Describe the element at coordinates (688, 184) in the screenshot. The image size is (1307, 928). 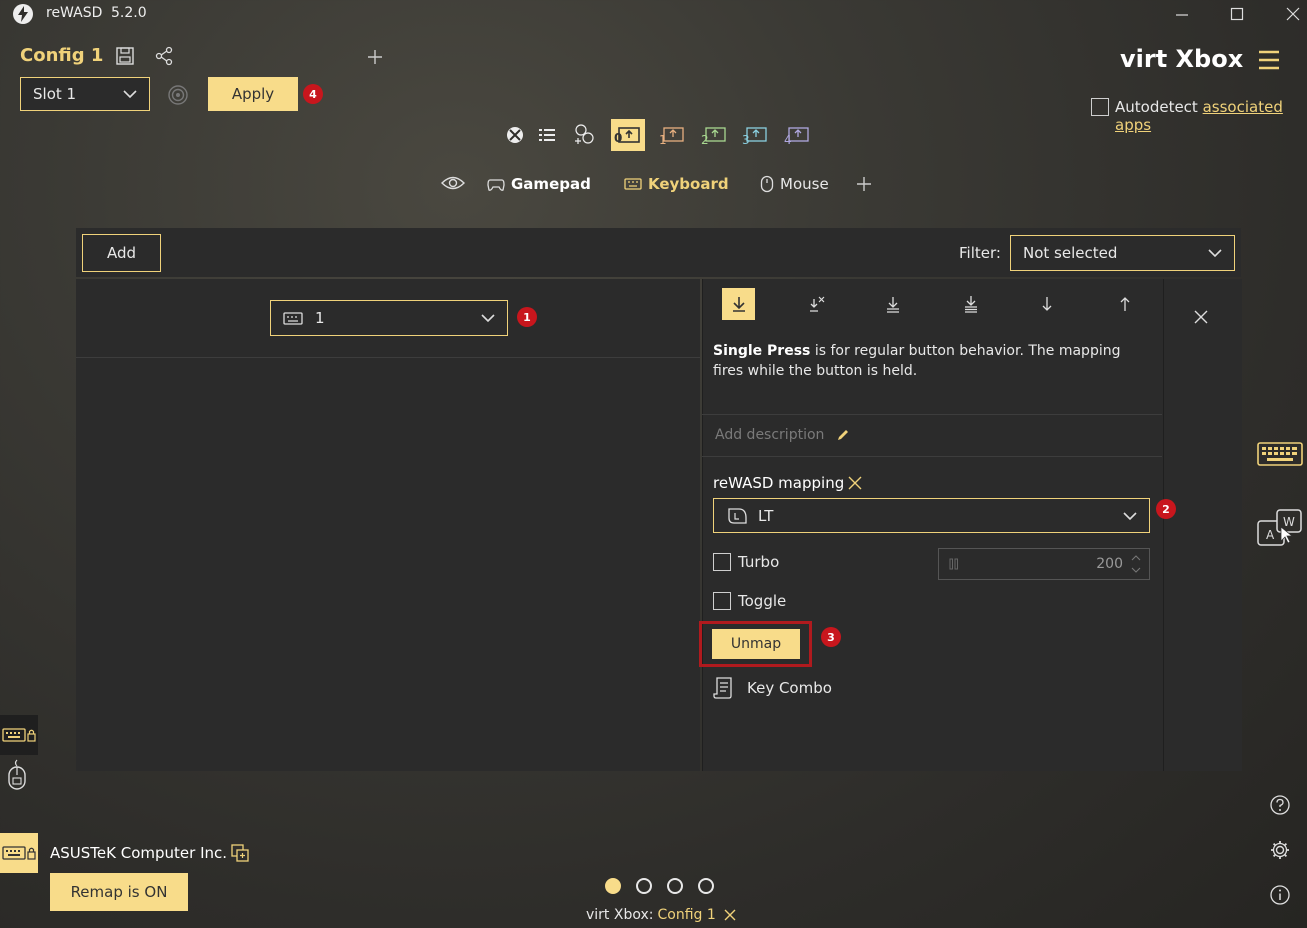
I see `tab-keyboard-label: Keyboard` at that location.